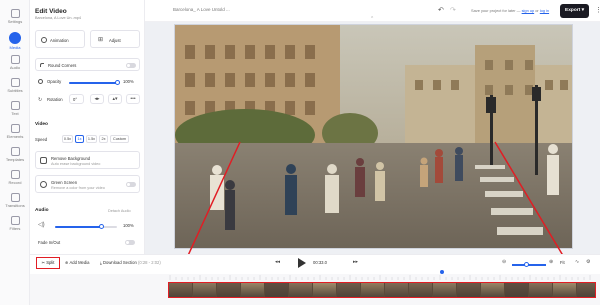 The width and height of the screenshot is (600, 305). I want to click on settings-icon: ⚙, so click(588, 262).